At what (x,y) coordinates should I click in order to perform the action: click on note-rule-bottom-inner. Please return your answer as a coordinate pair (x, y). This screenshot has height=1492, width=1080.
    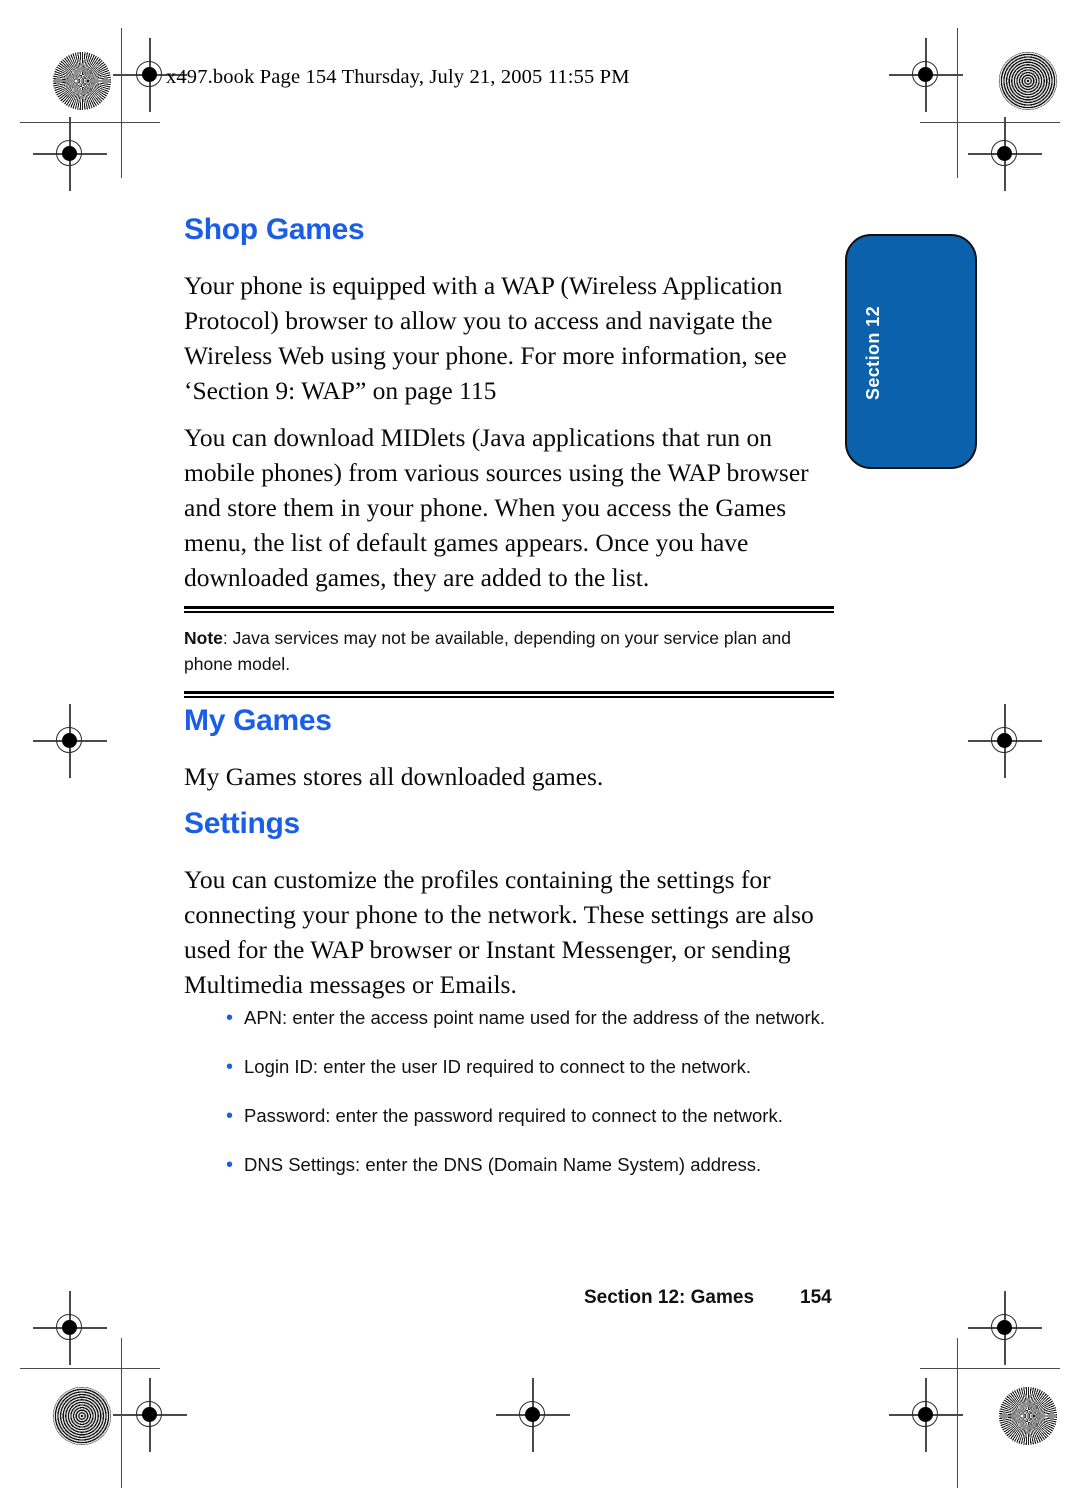
    Looking at the image, I should click on (509, 696).